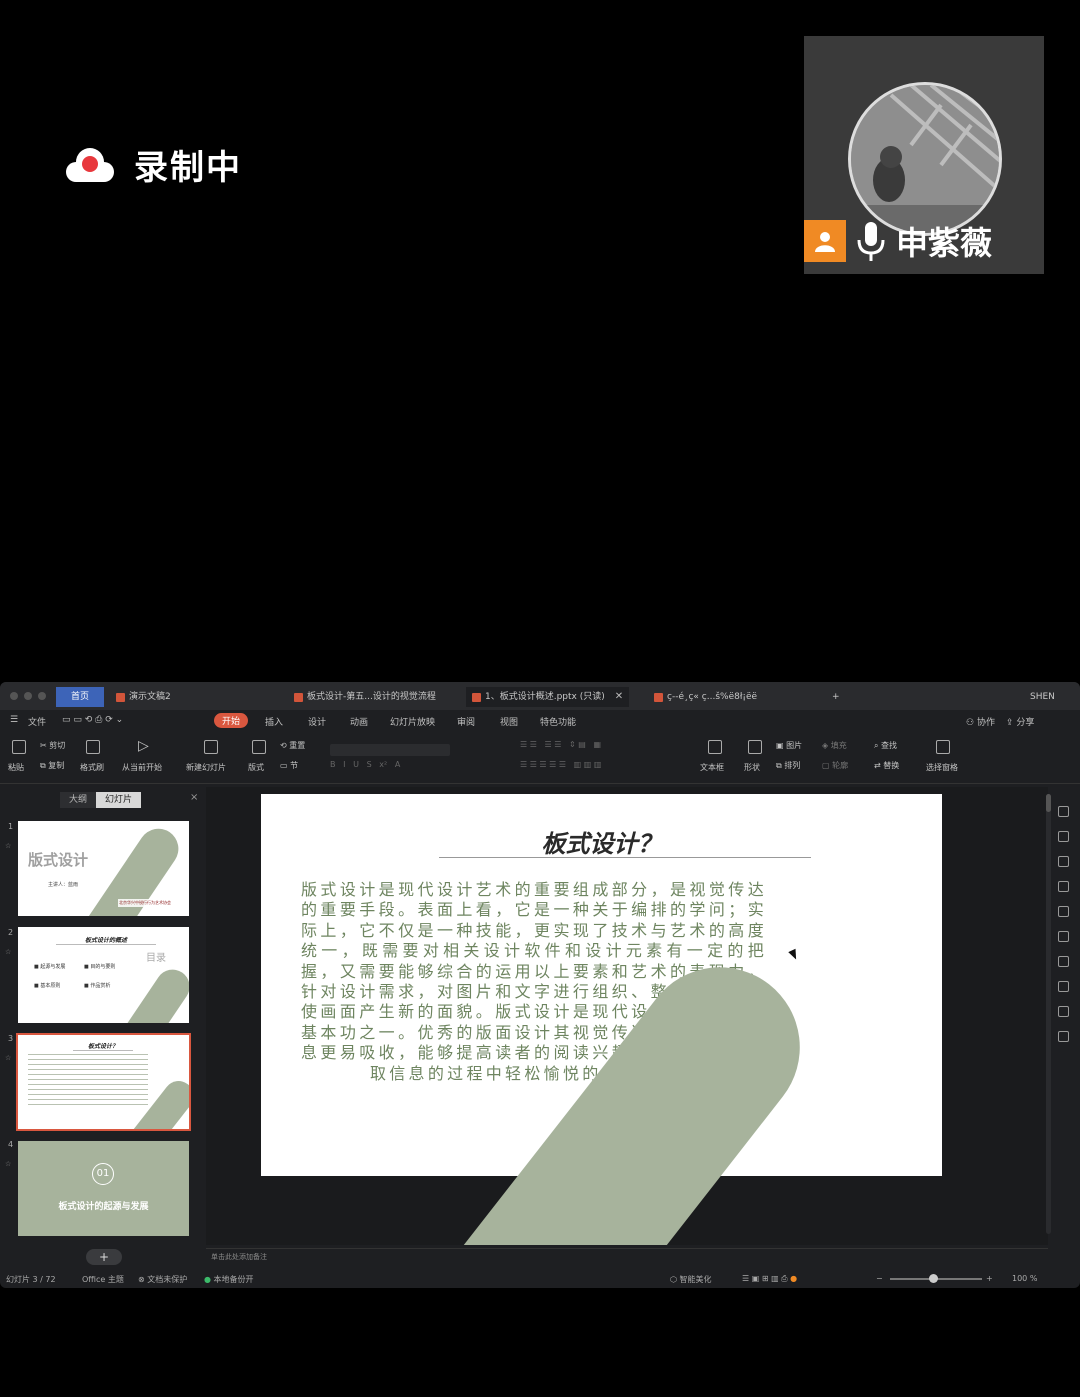 The height and width of the screenshot is (1397, 1080). I want to click on menu-file: 文件, so click(37, 721).